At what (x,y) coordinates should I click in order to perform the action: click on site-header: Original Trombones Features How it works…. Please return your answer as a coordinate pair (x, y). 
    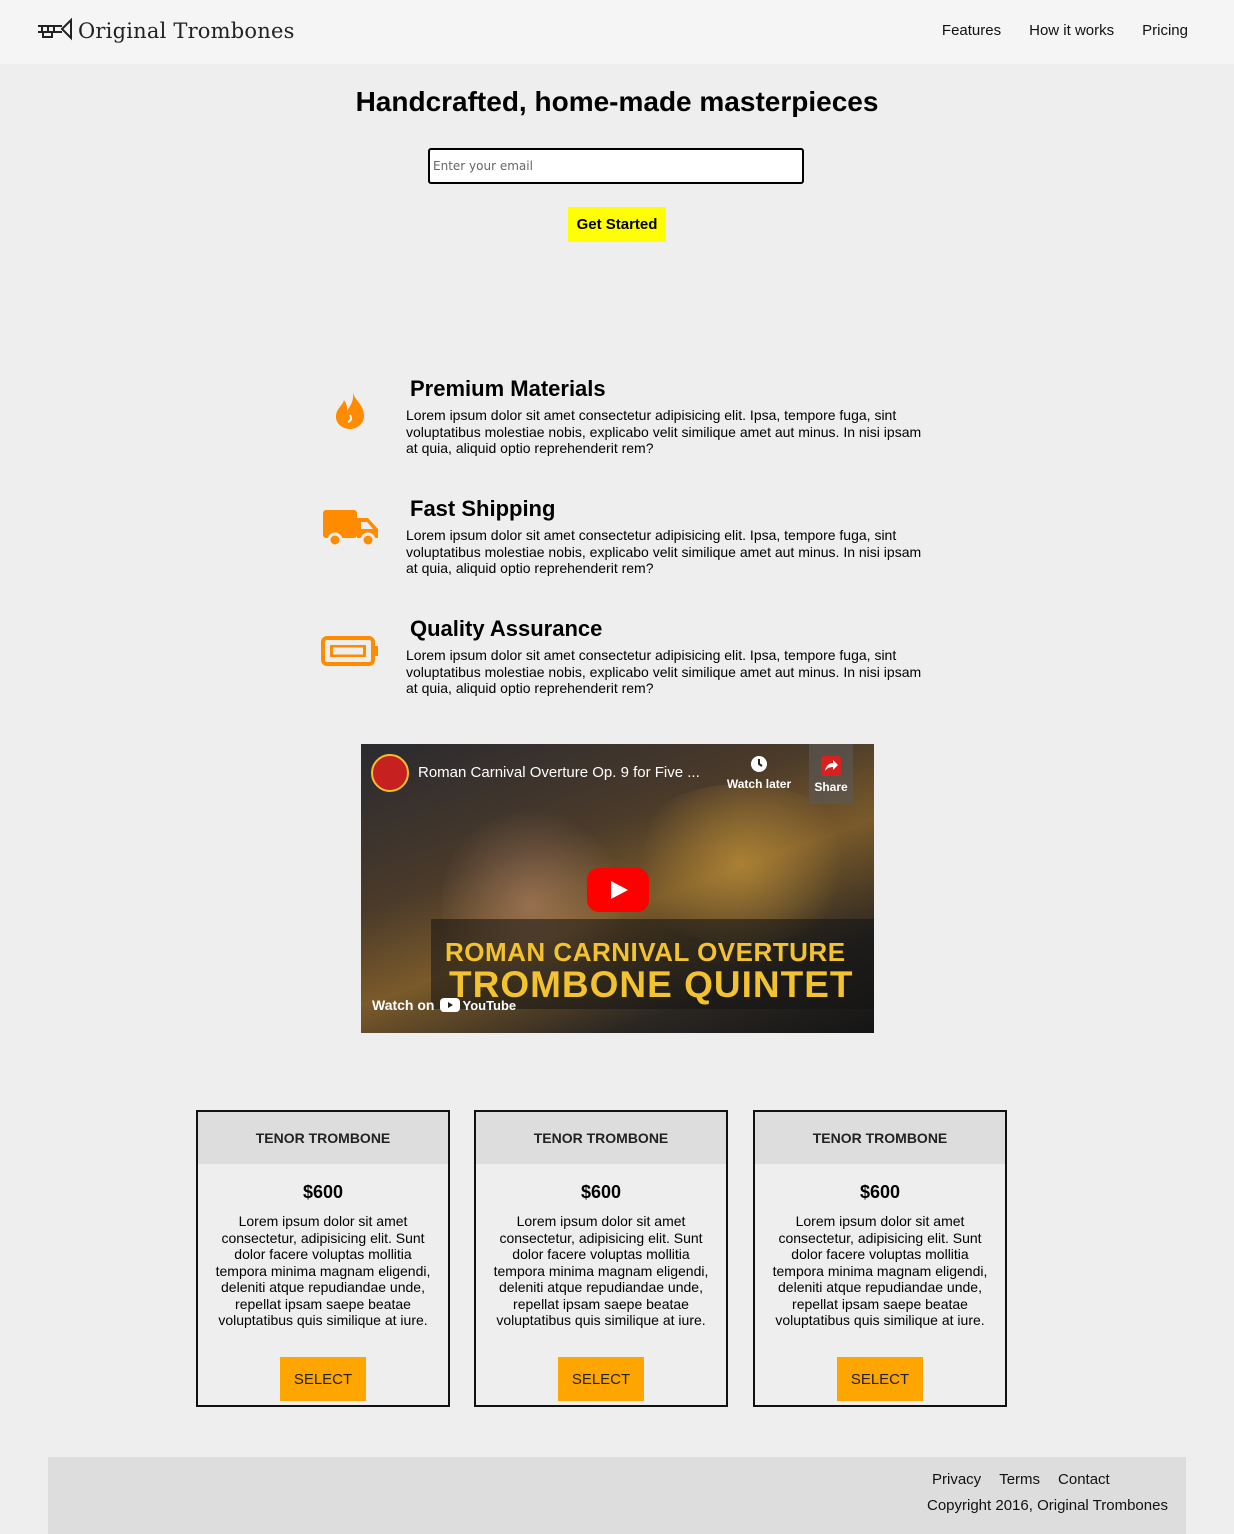
    Looking at the image, I should click on (617, 32).